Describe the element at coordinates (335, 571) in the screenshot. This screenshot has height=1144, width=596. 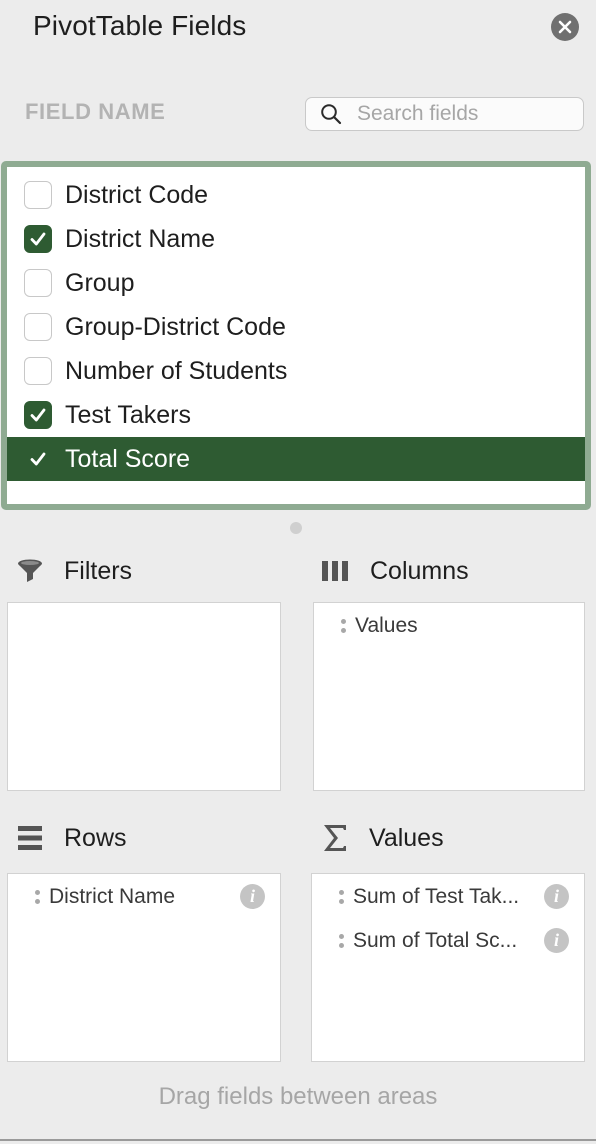
I see `columns-icon` at that location.